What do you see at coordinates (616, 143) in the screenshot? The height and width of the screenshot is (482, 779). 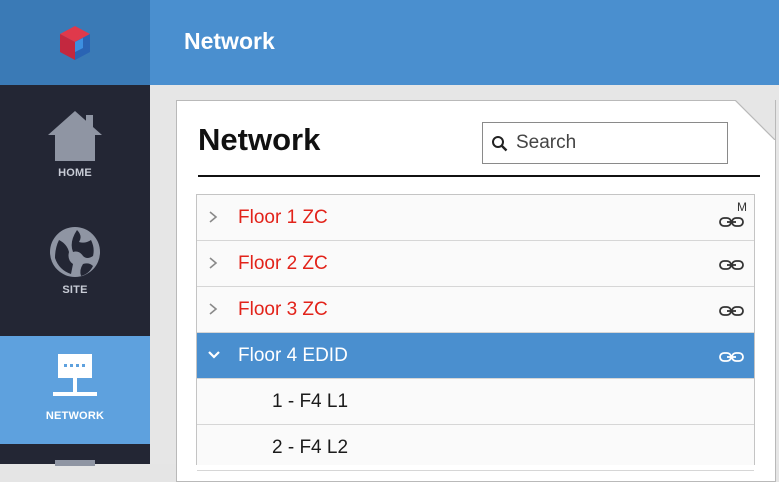 I see `search-input` at bounding box center [616, 143].